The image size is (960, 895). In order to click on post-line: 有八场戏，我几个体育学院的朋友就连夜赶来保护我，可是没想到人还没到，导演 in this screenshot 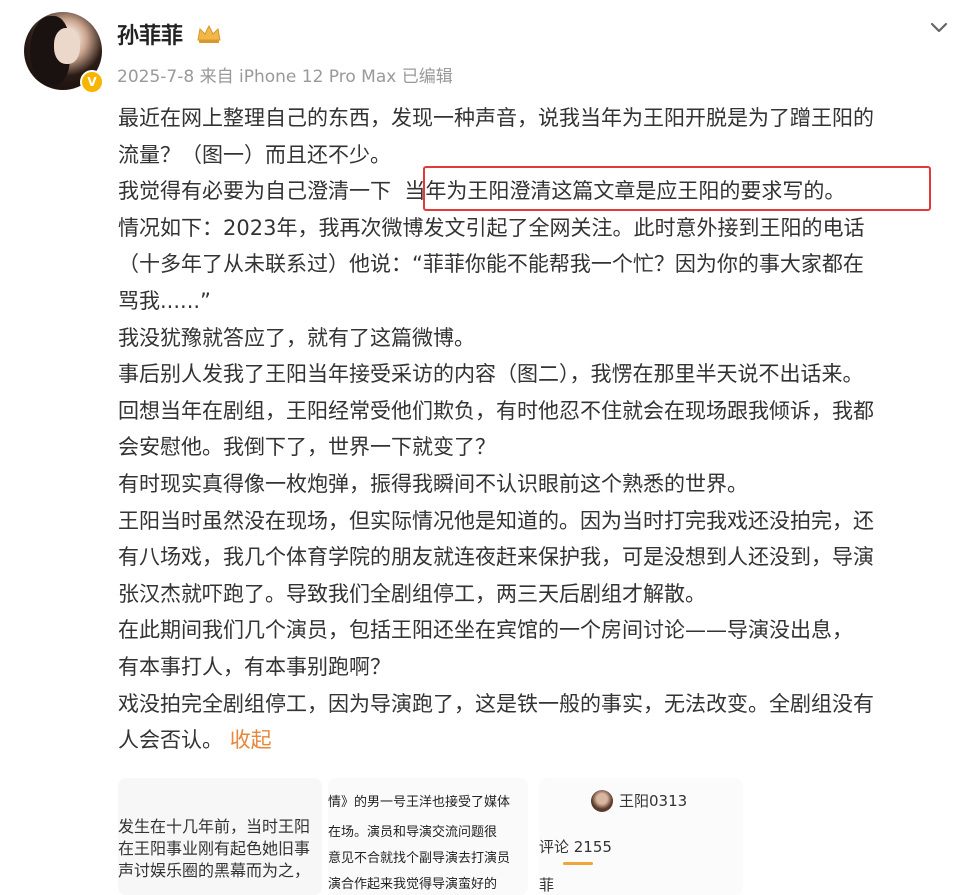, I will do `click(496, 557)`.